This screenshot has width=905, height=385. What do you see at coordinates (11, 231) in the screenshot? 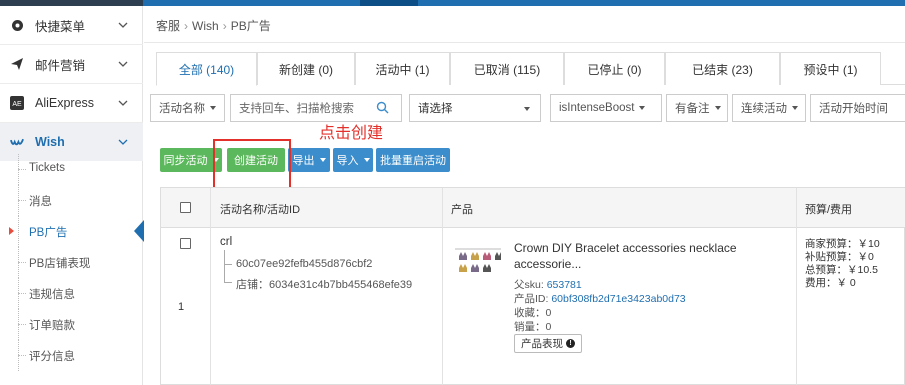
I see `active-arrow-icon` at bounding box center [11, 231].